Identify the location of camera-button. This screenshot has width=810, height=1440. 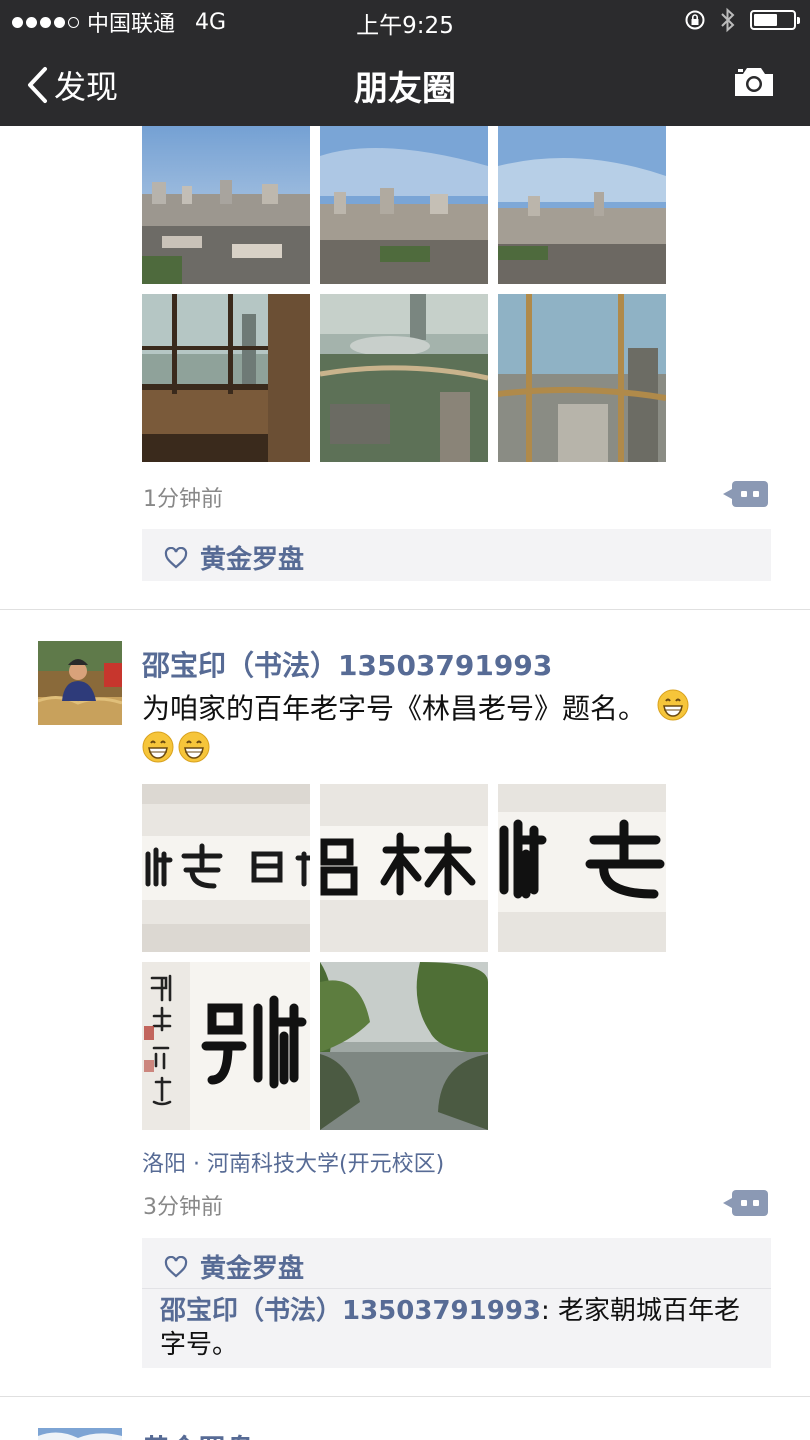
(754, 84).